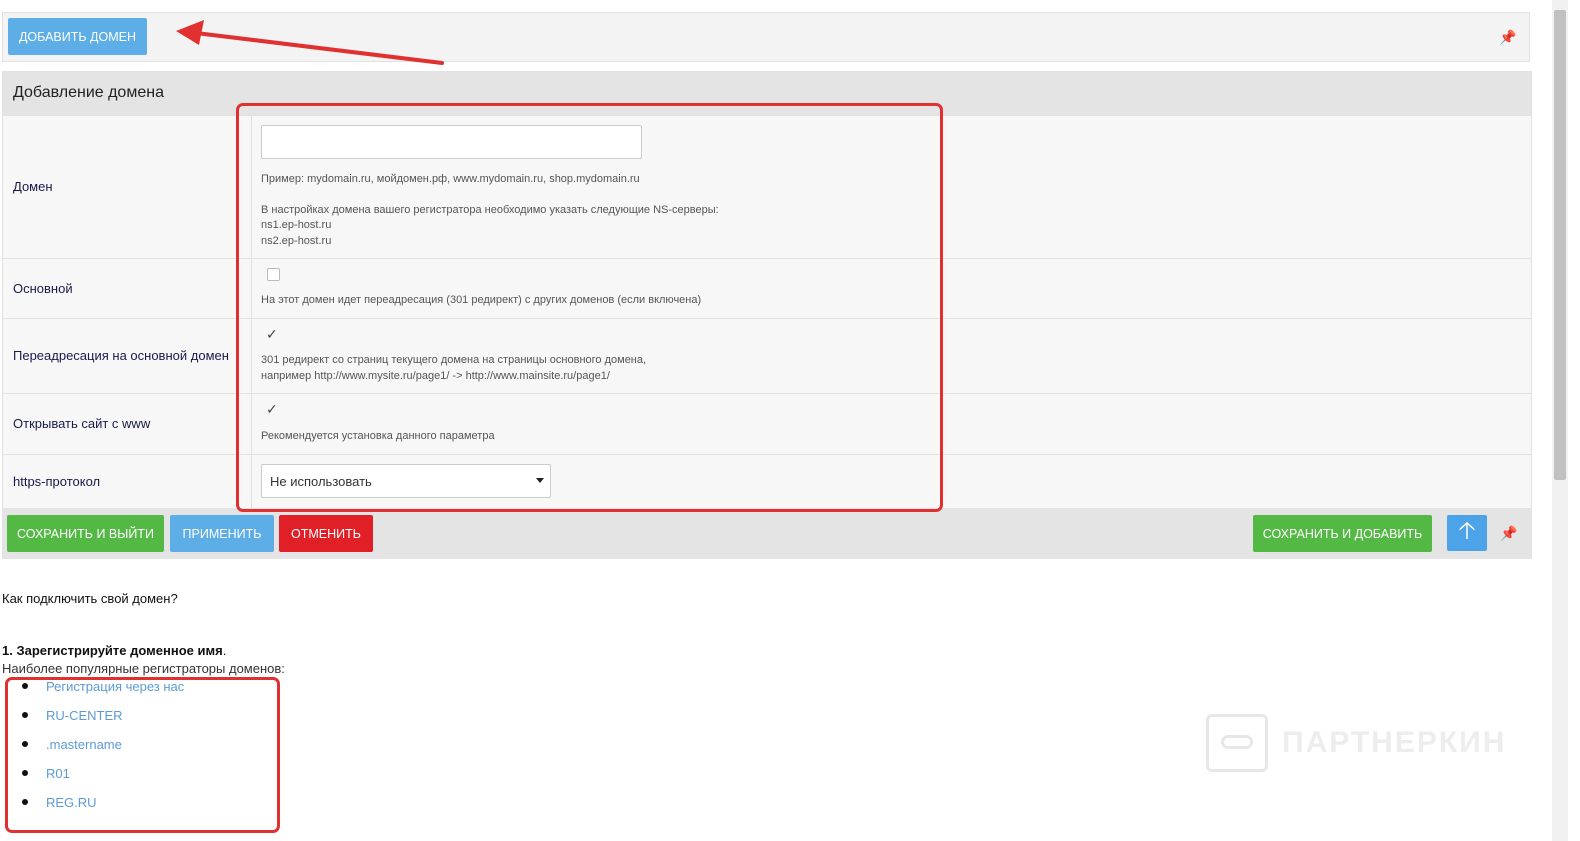 This screenshot has width=1580, height=841. I want to click on watermark: ПАРТНЕРКИН, so click(1356, 743).